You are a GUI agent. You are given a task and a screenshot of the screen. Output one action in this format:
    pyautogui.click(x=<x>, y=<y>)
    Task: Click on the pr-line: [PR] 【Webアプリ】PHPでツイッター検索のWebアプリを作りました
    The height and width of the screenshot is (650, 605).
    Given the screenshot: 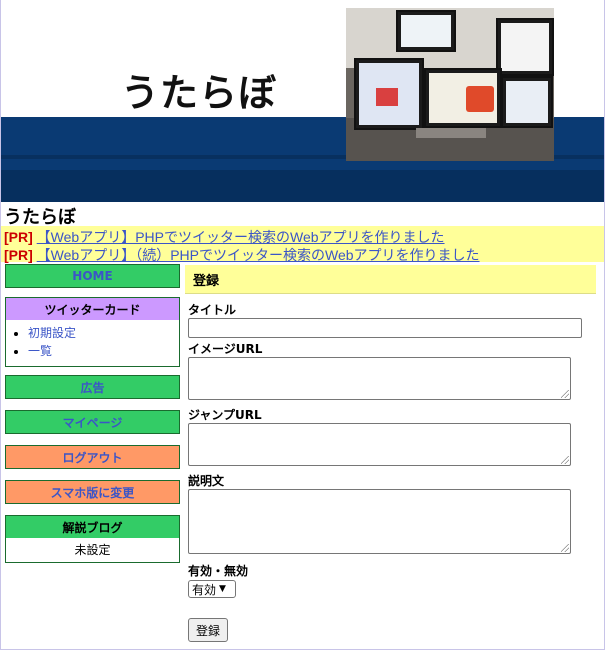 What is the action you would take?
    pyautogui.click(x=224, y=236)
    